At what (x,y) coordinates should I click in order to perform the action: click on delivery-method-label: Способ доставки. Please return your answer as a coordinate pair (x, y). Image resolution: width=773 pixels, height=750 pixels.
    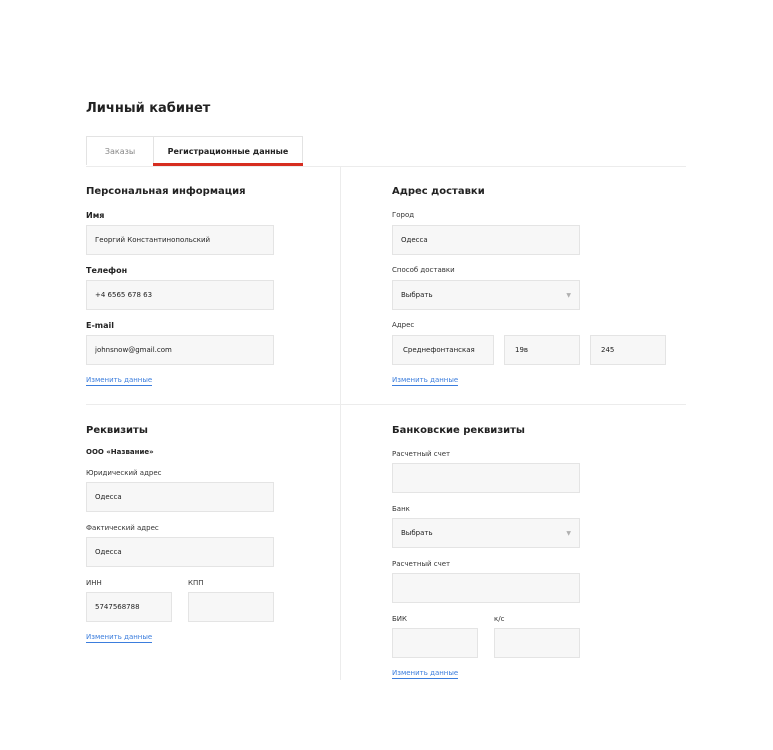
    Looking at the image, I should click on (423, 270).